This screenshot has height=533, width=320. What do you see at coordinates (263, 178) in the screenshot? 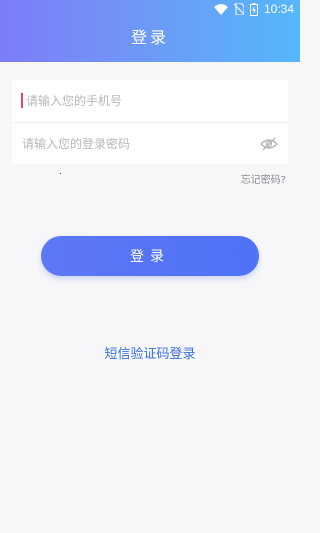
I see `forgot-password-link: 忘记密码?` at bounding box center [263, 178].